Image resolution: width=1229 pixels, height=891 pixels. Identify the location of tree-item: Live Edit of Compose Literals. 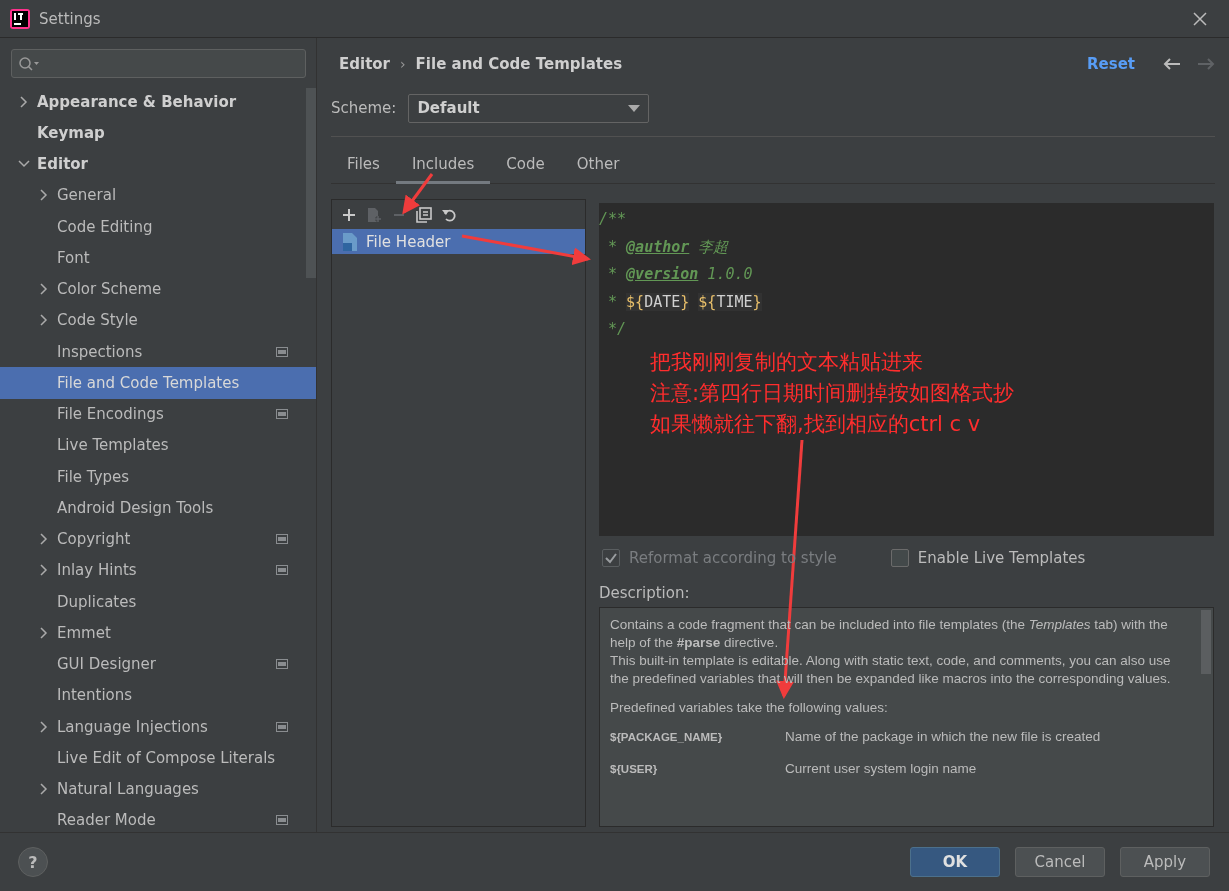
(153, 758).